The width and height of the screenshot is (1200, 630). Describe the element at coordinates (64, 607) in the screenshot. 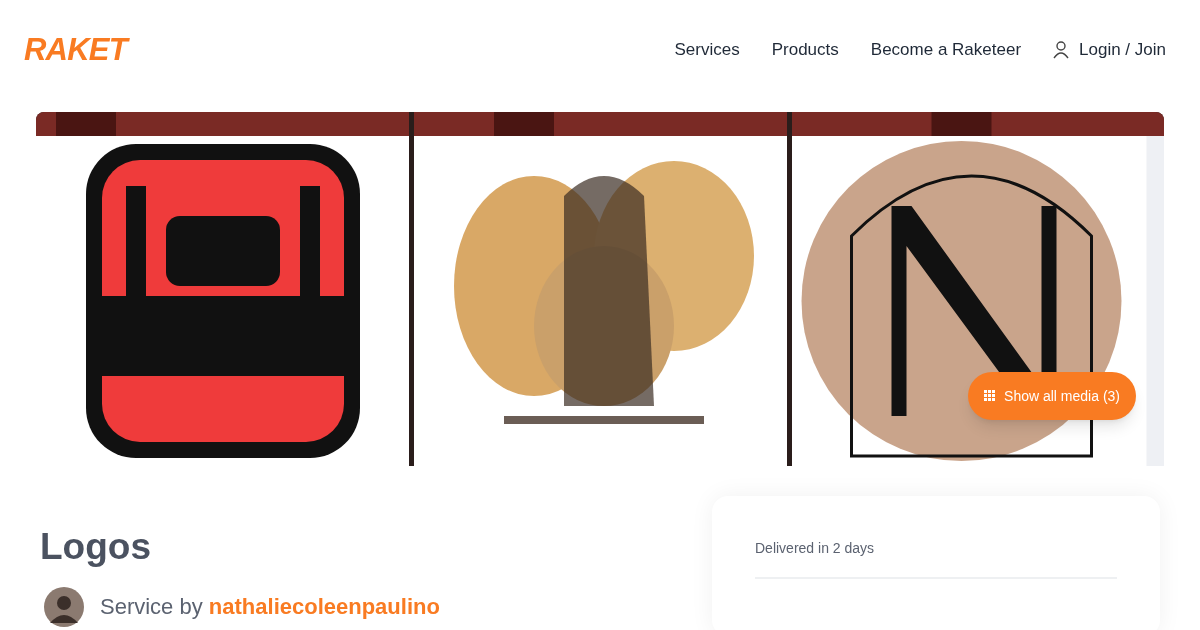

I see `seller-avatar` at that location.